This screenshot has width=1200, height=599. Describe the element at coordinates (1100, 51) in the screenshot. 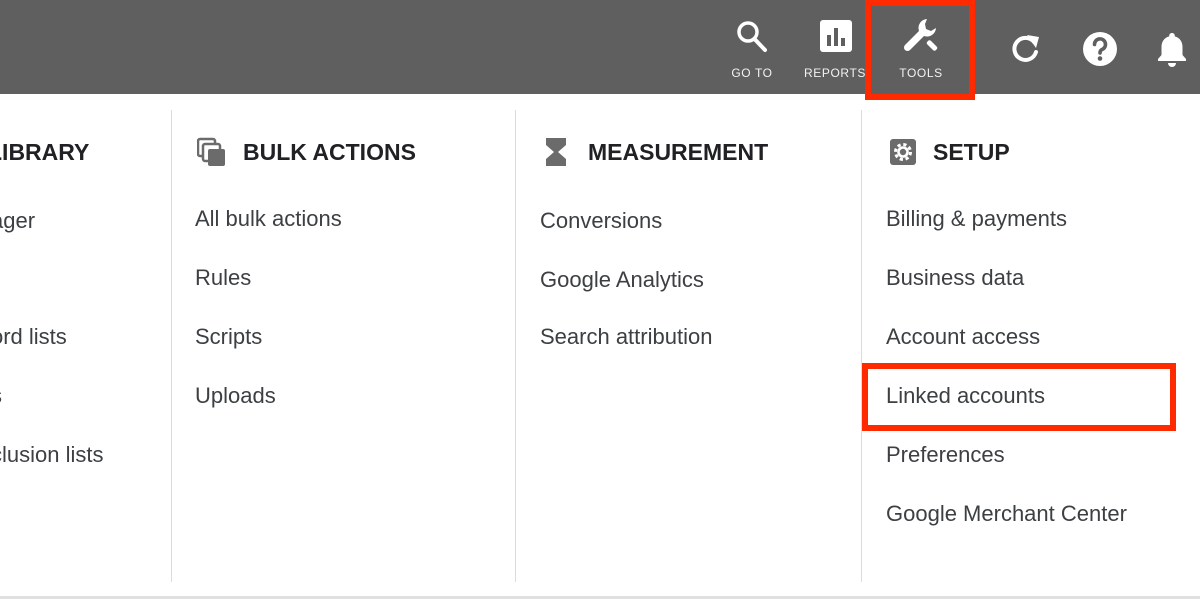

I see `help-icon` at that location.